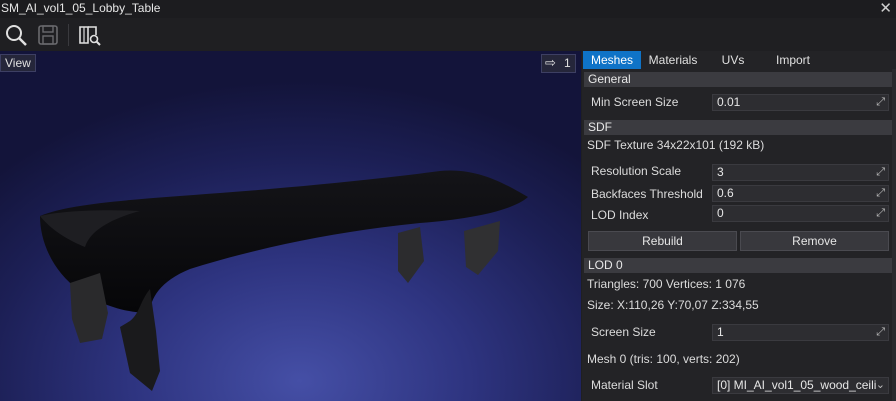  Describe the element at coordinates (800, 102) in the screenshot. I see `min-screen-size-field: 0.01 ⤢` at that location.